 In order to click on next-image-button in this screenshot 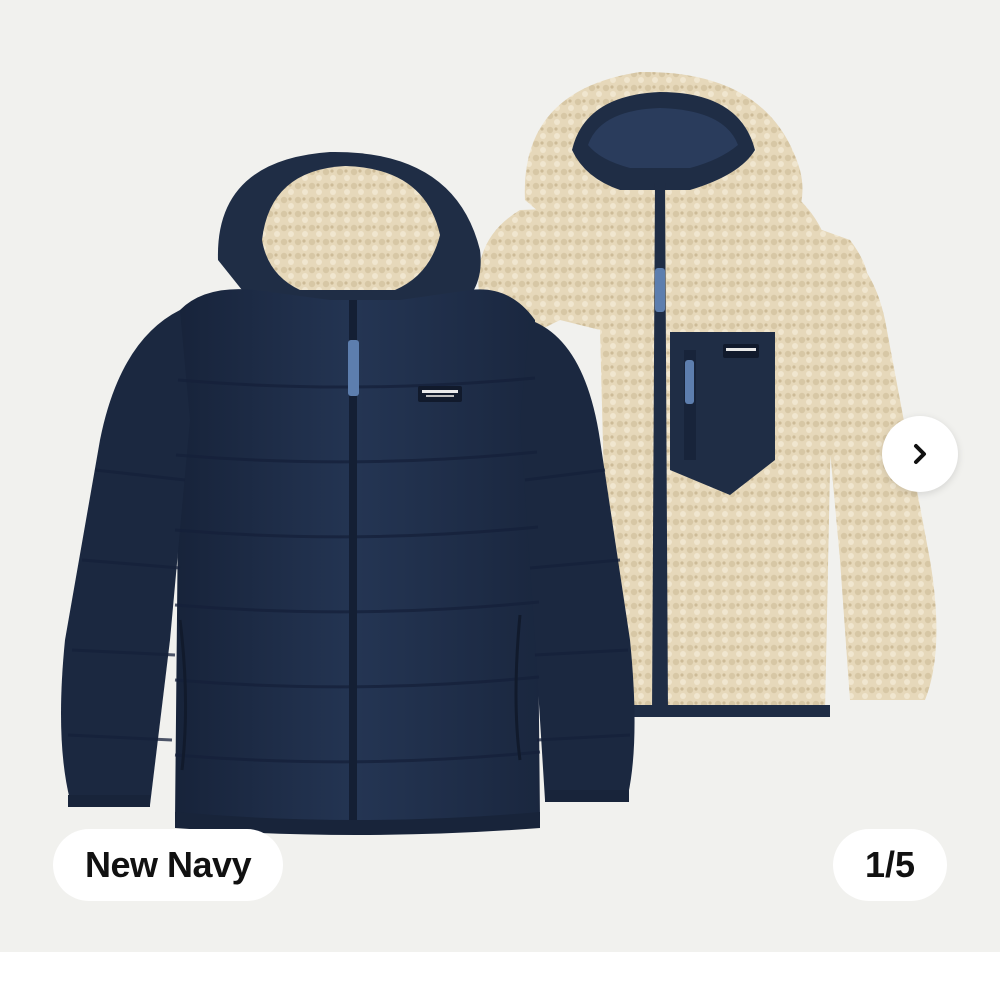, I will do `click(920, 454)`.